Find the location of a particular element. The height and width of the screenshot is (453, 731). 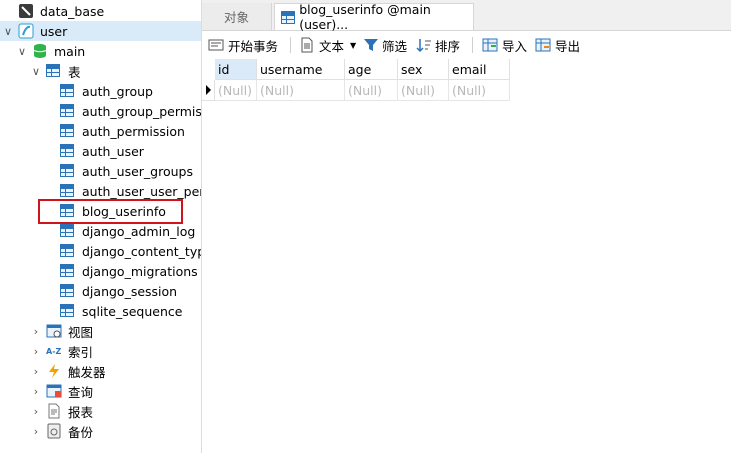

table-label: auth_group is located at coordinates (117, 91).